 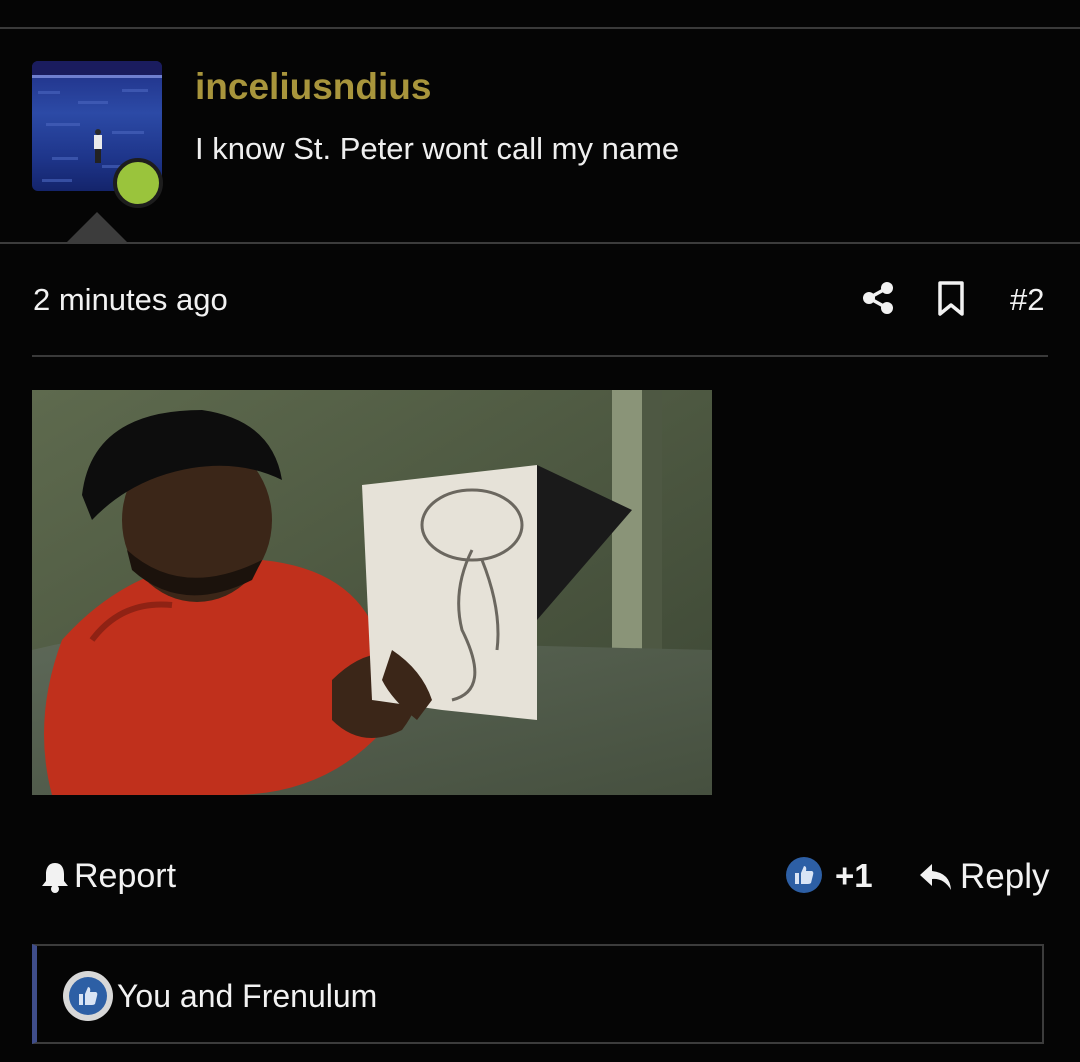 I want to click on online-status-indicator, so click(x=138, y=183).